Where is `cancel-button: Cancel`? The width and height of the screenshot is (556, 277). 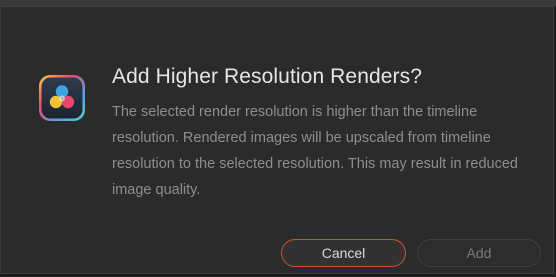
cancel-button: Cancel is located at coordinates (343, 253).